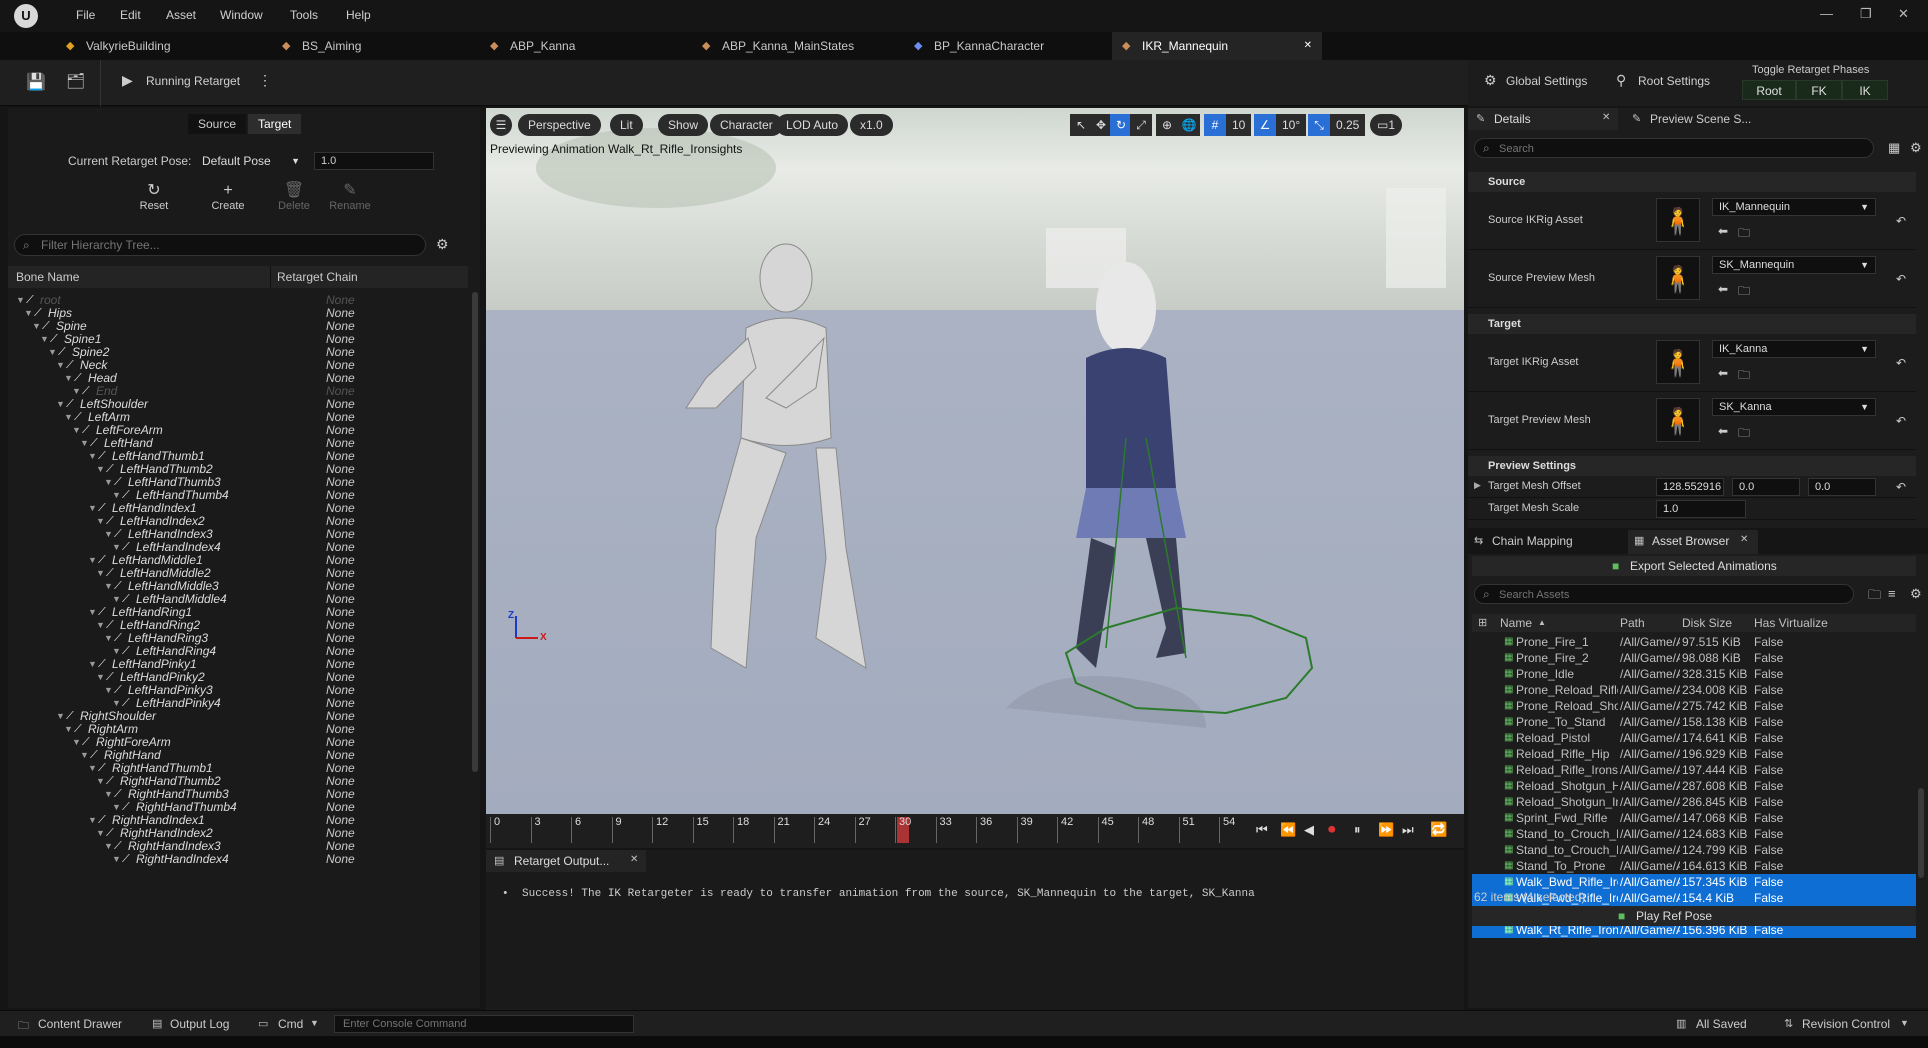 The height and width of the screenshot is (1048, 1928). What do you see at coordinates (1262, 830) in the screenshot?
I see `go-to-start-icon: ⏮` at bounding box center [1262, 830].